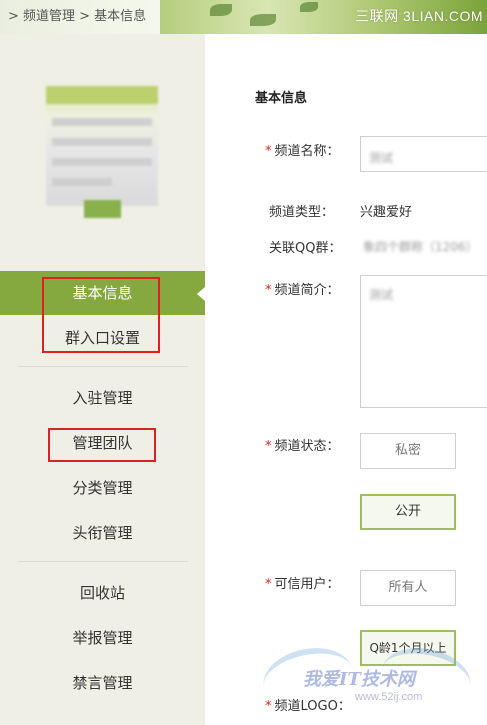  What do you see at coordinates (302, 151) in the screenshot?
I see `channel-name-label: * 频道名称：` at bounding box center [302, 151].